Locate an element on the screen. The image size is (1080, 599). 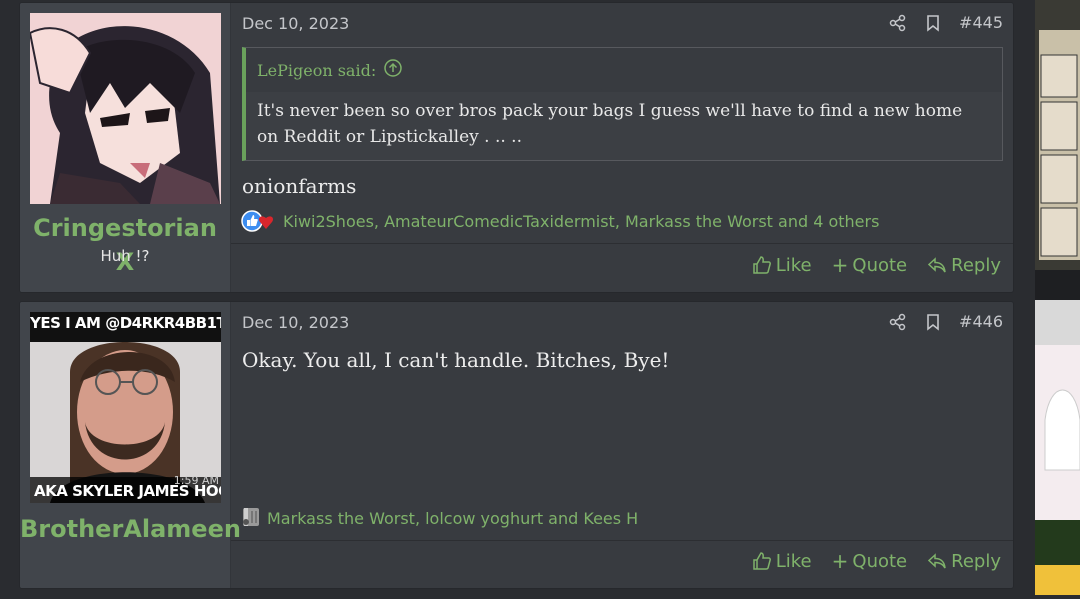
reaction-icons is located at coordinates (259, 221).